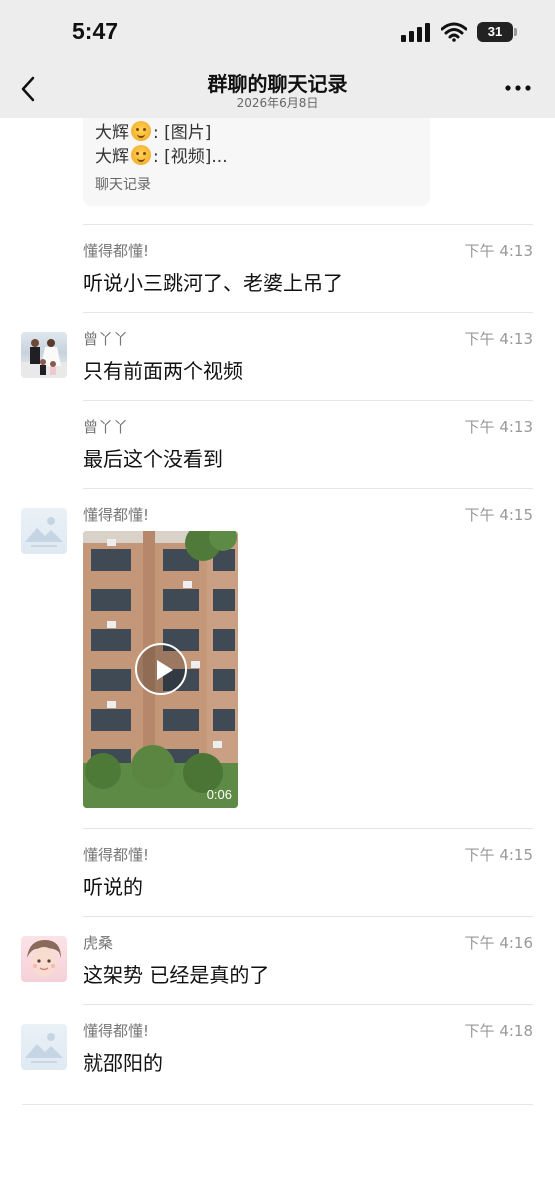  I want to click on status-bar: 5:47 31, so click(277, 31).